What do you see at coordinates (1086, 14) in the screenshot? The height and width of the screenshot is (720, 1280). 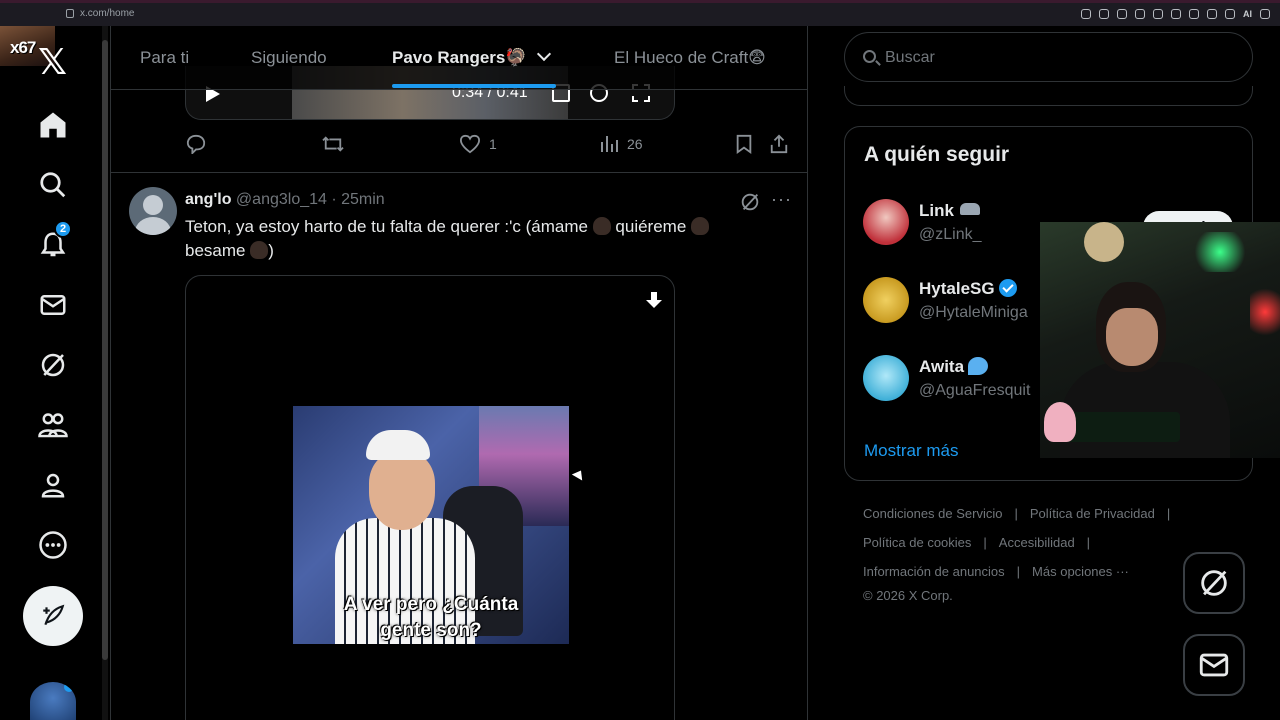 I see `zoom-icon` at bounding box center [1086, 14].